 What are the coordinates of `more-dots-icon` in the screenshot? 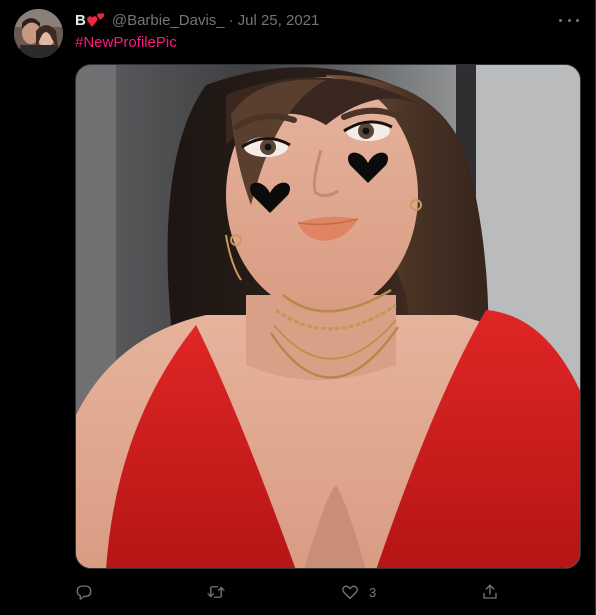 It's located at (569, 20).